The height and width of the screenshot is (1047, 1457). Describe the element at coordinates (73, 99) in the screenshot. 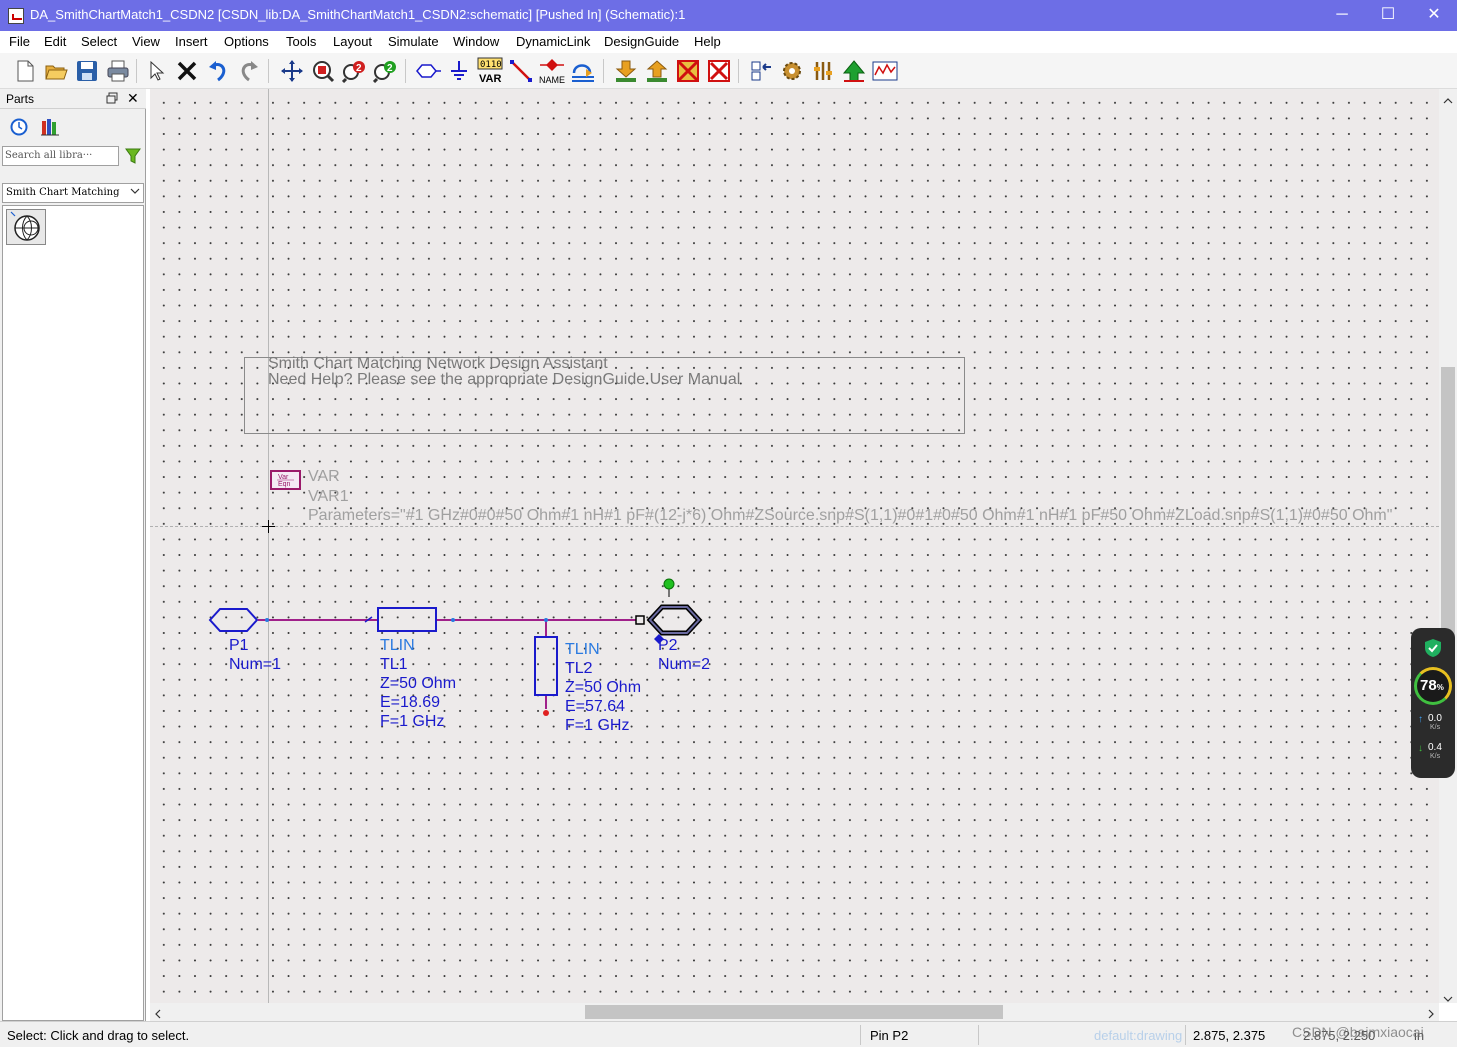

I see `parts-header: Parts ✕` at that location.